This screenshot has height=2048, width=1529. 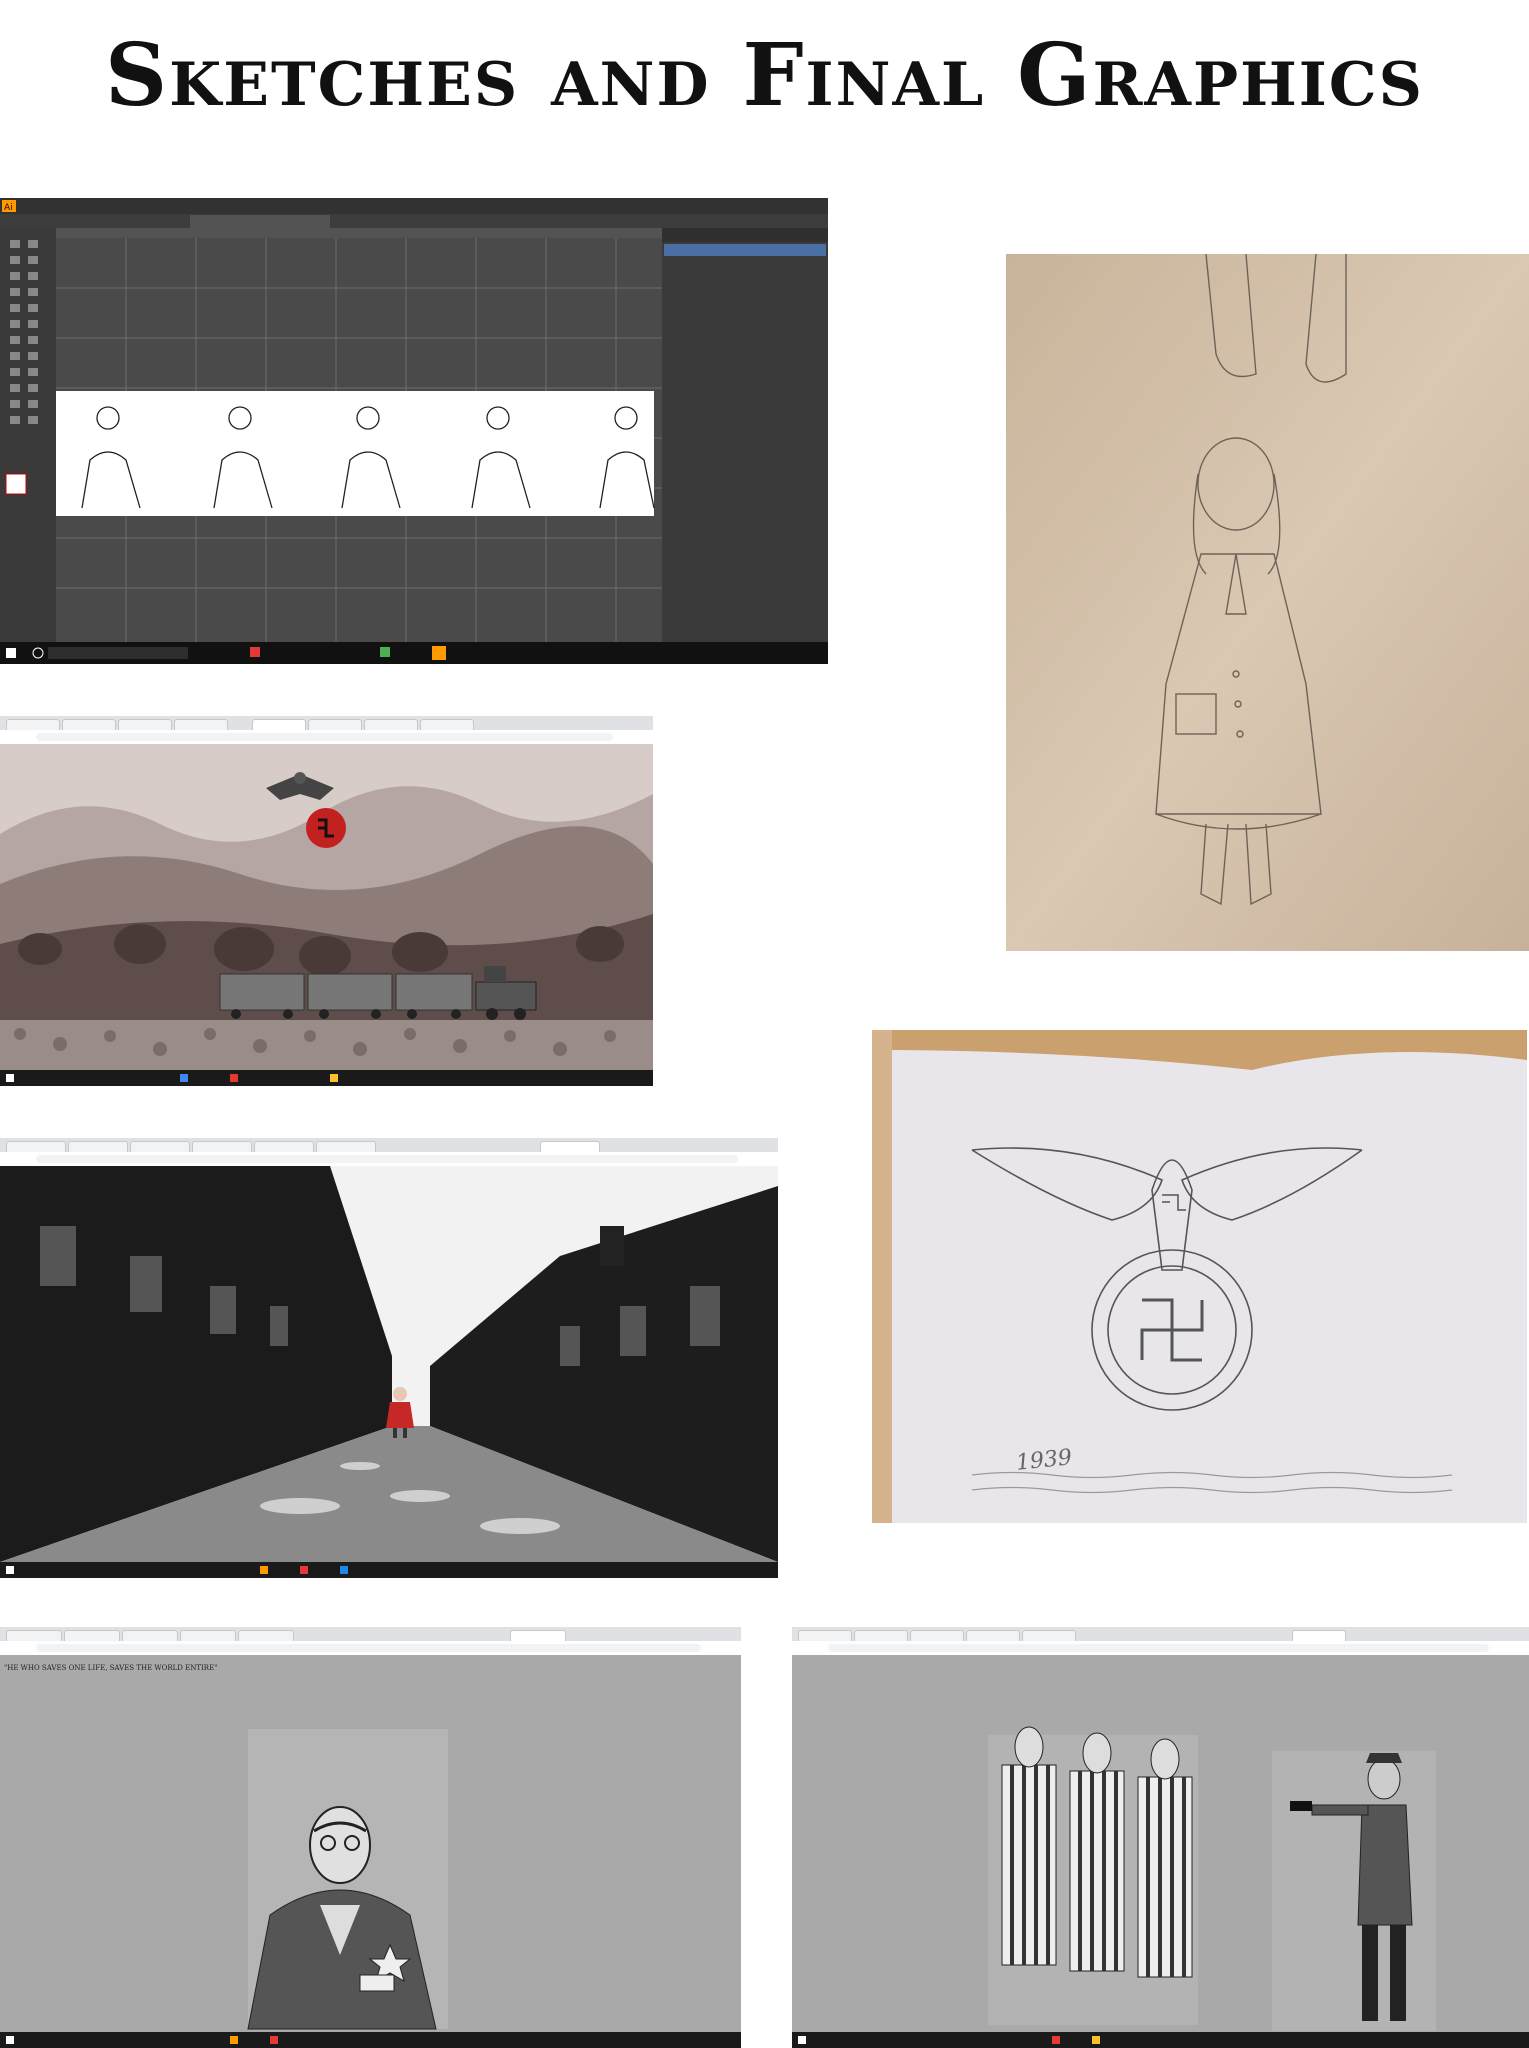 I want to click on windows-start-icon, so click(x=11, y=653).